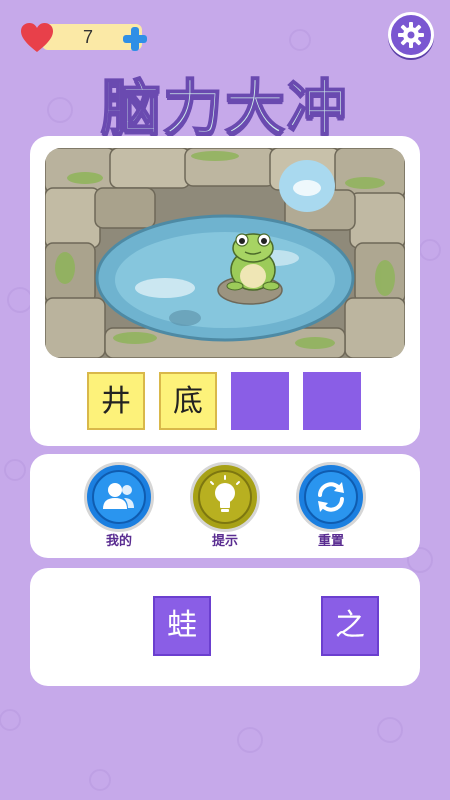  What do you see at coordinates (331, 497) in the screenshot?
I see `refresh-icon` at bounding box center [331, 497].